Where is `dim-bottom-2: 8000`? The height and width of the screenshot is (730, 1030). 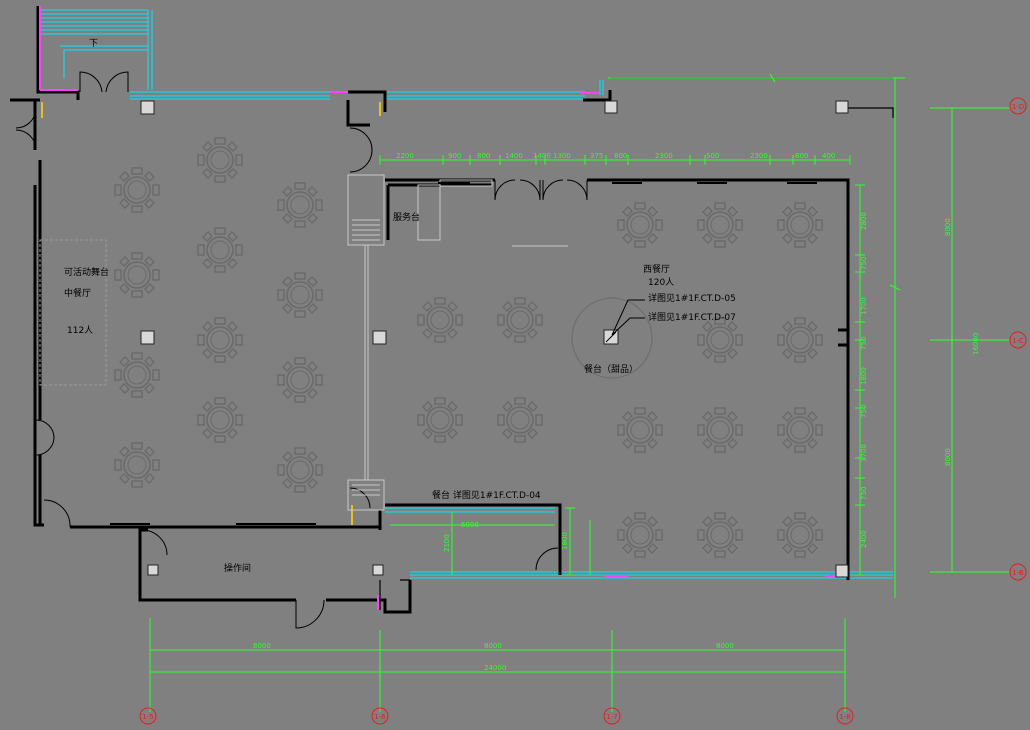 dim-bottom-2: 8000 is located at coordinates (493, 646).